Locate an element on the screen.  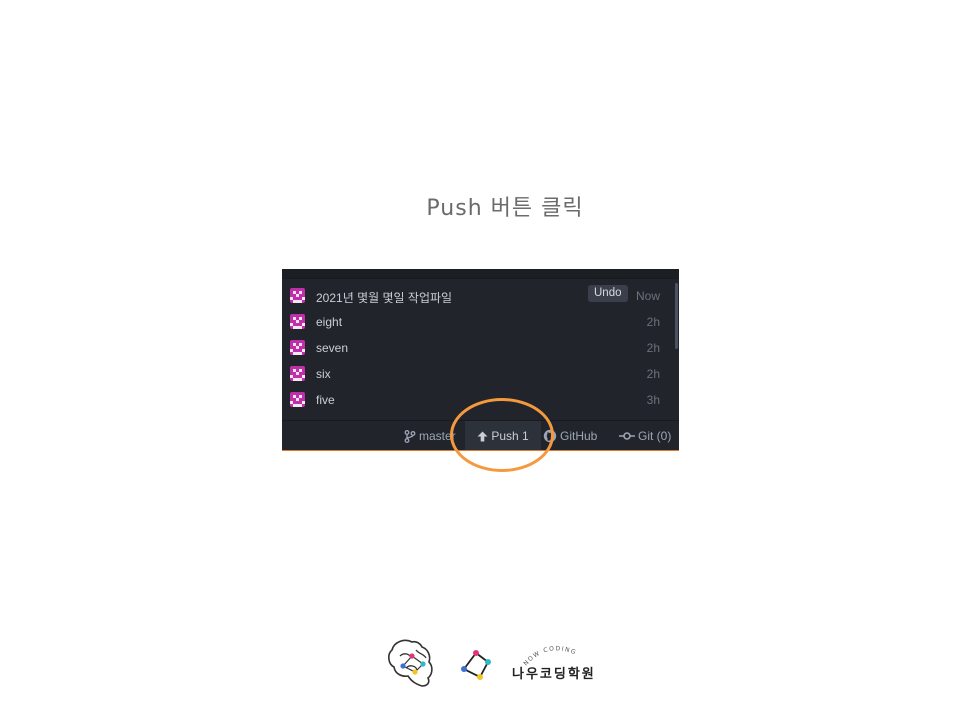
commit-message: five is located at coordinates (325, 400).